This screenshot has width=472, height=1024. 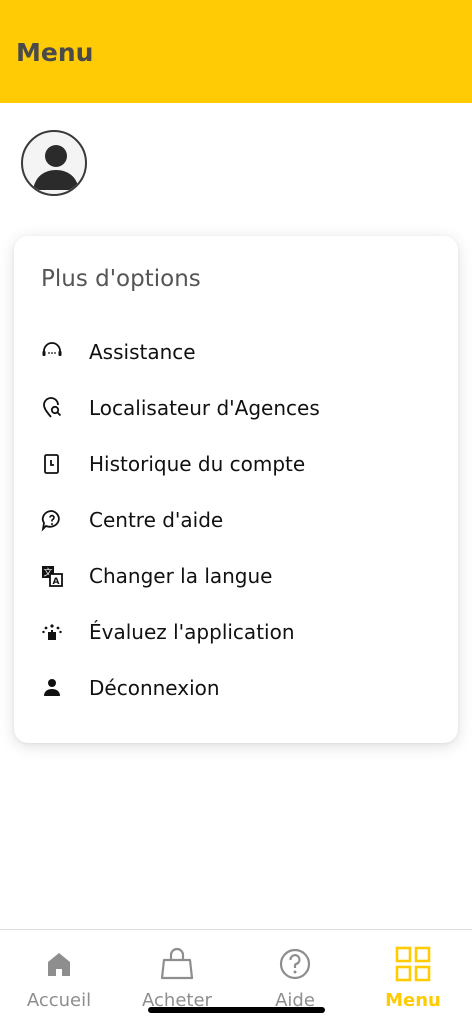 What do you see at coordinates (197, 464) in the screenshot?
I see `option-label: Historique du compte` at bounding box center [197, 464].